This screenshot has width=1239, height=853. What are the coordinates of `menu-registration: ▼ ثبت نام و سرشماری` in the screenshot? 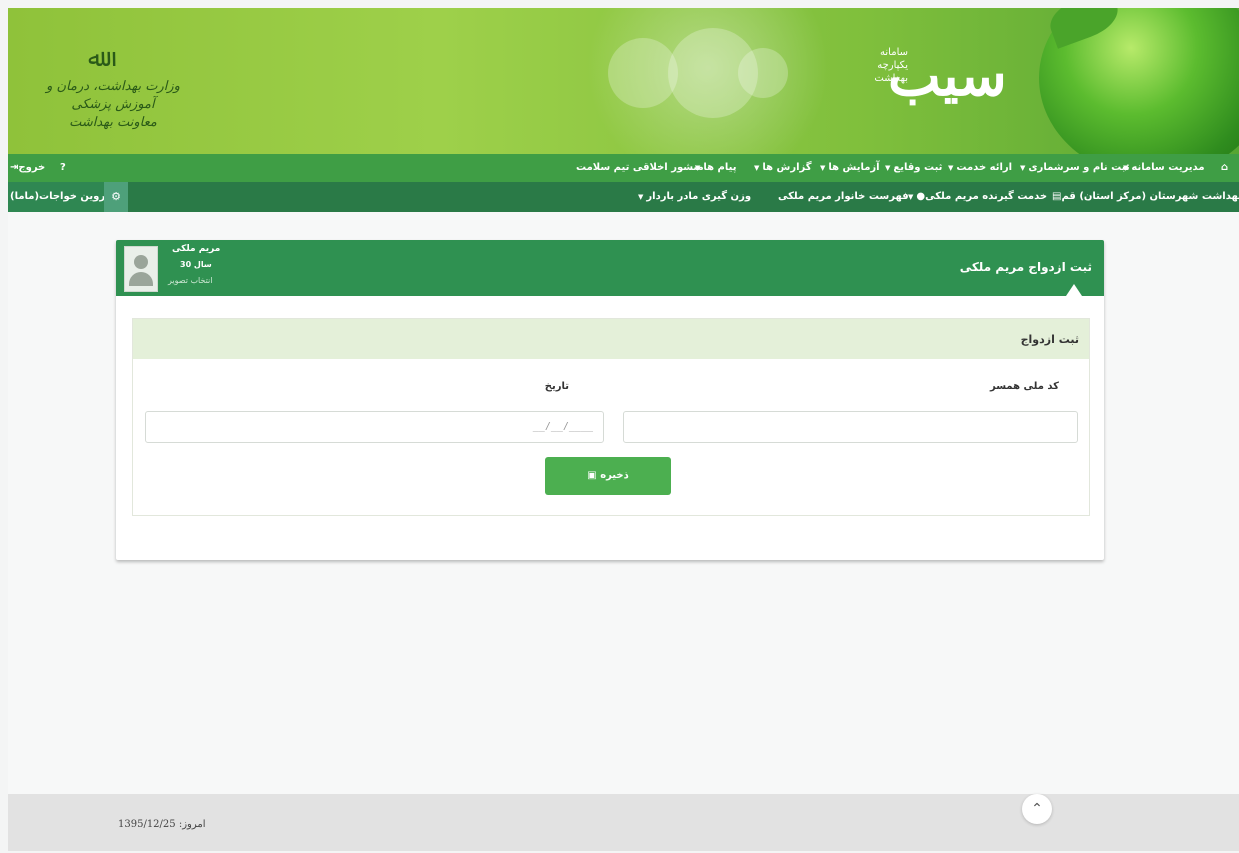 It's located at (1075, 168).